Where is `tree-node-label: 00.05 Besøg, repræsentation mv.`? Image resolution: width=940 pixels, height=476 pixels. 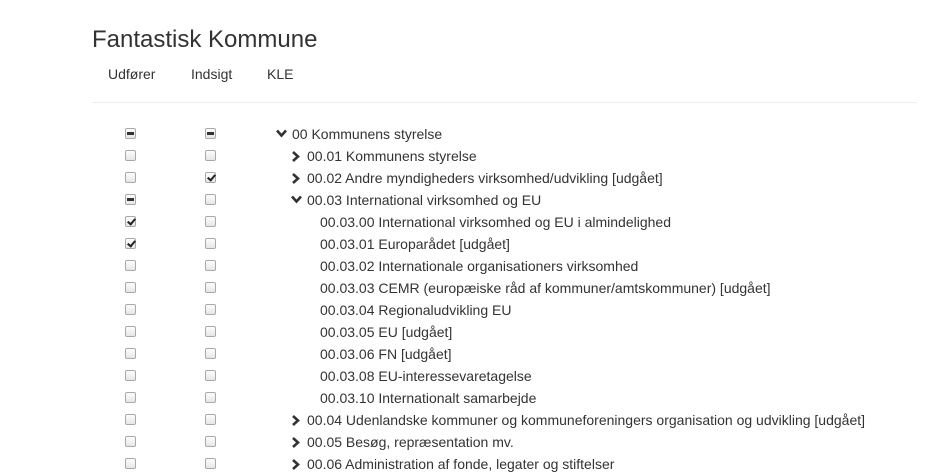 tree-node-label: 00.05 Besøg, repræsentation mv. is located at coordinates (409, 442).